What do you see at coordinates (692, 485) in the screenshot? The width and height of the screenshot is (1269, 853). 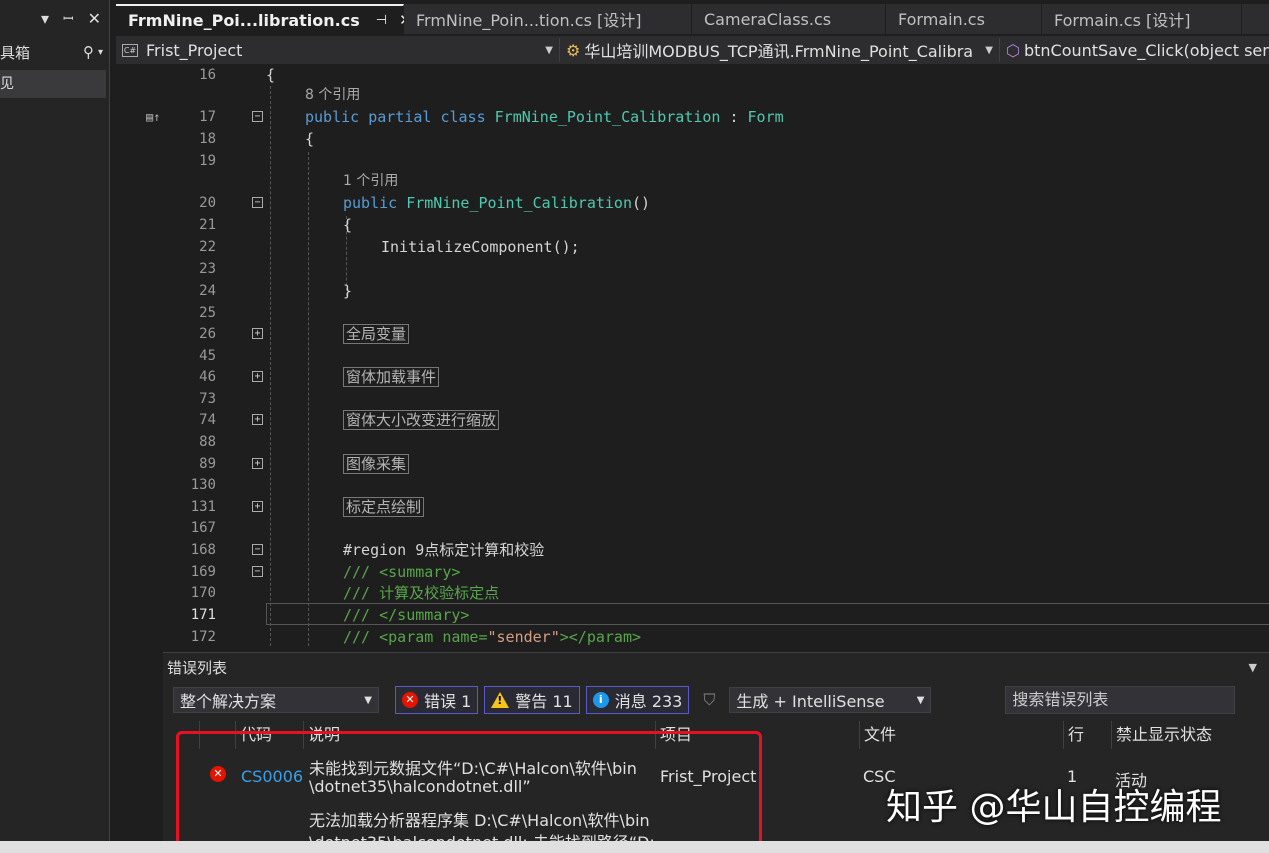 I see `code-line: 130` at bounding box center [692, 485].